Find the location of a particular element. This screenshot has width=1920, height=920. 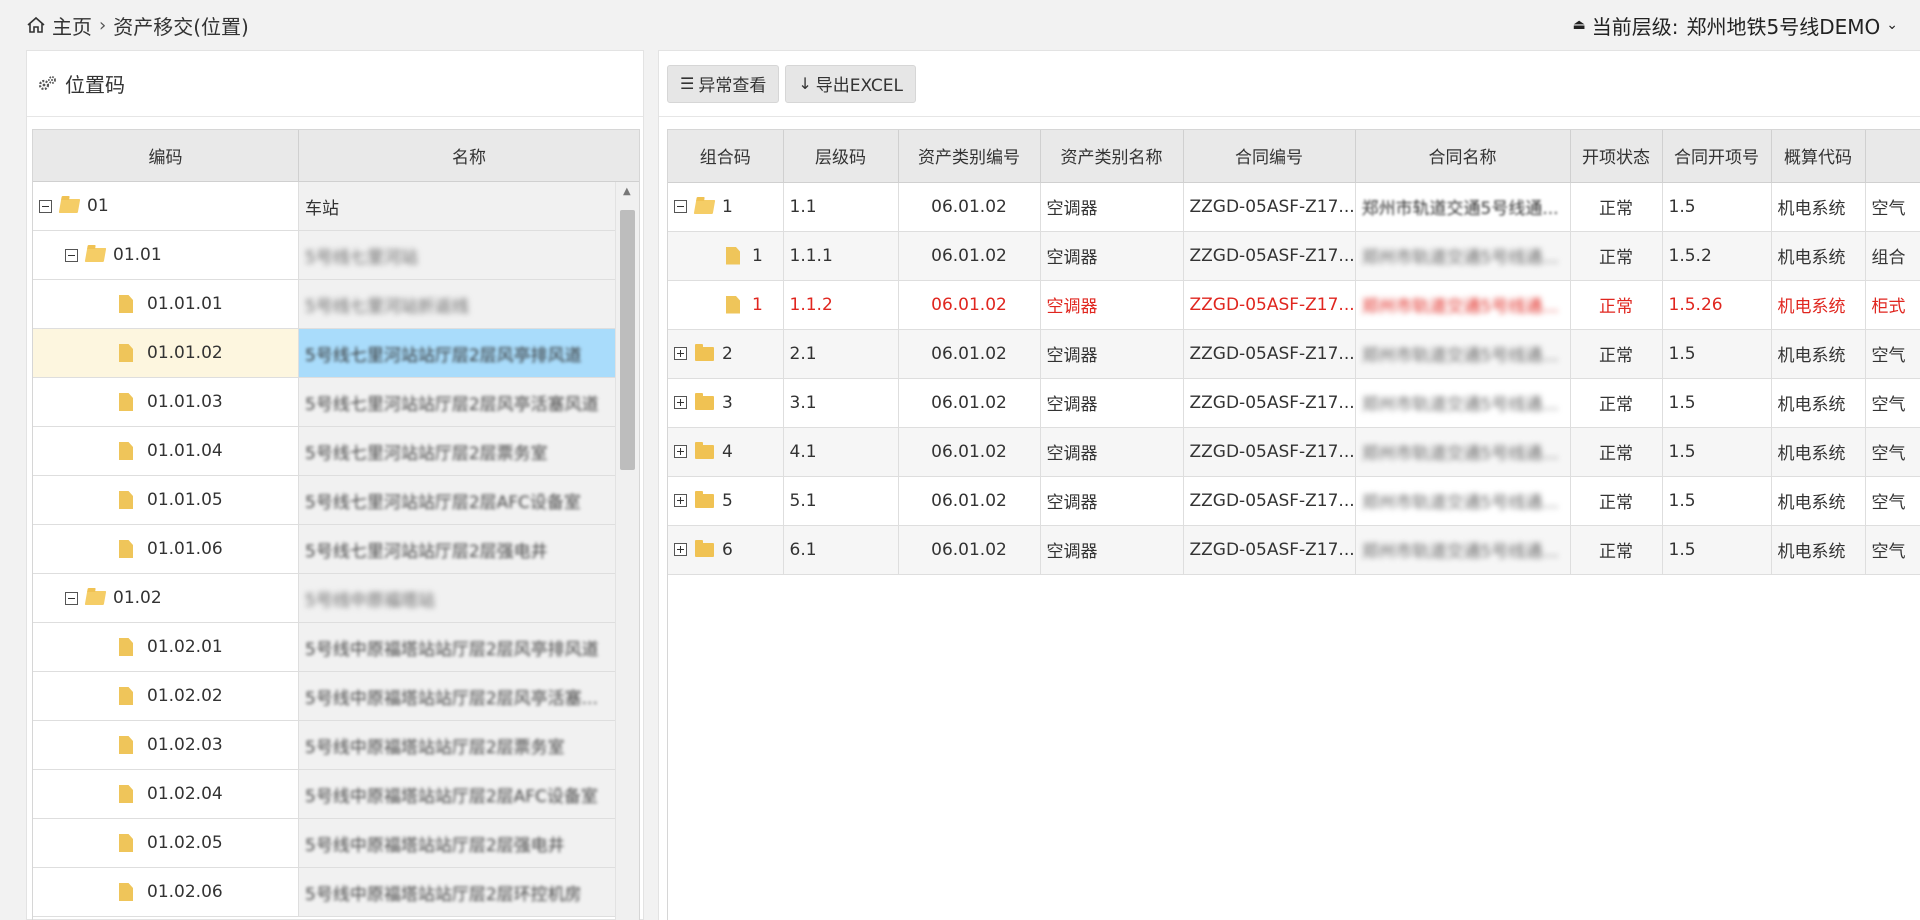

level-code: 1.1.2 is located at coordinates (841, 305).